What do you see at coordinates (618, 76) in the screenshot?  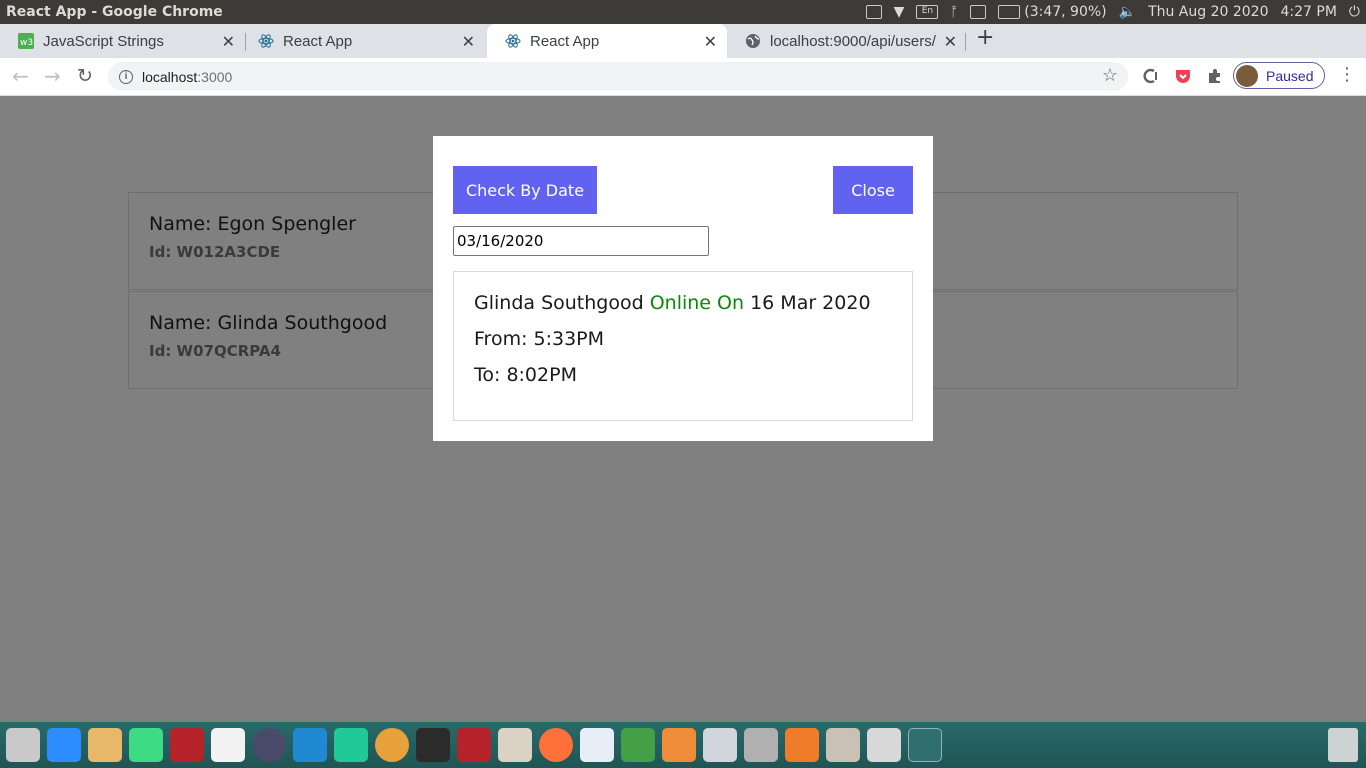 I see `address-bar: i localhost:3000 ☆` at bounding box center [618, 76].